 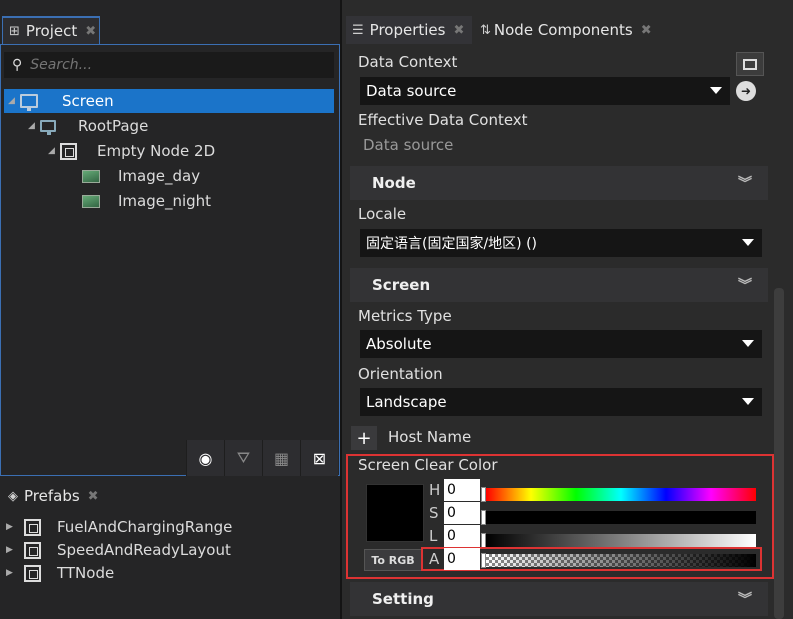 What do you see at coordinates (169, 101) in the screenshot?
I see `tree-item-screen: ◢ Screen` at bounding box center [169, 101].